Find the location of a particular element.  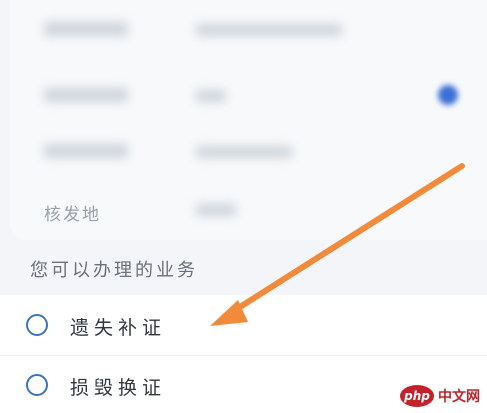

watermark-logo: php 中文网 is located at coordinates (442, 396).